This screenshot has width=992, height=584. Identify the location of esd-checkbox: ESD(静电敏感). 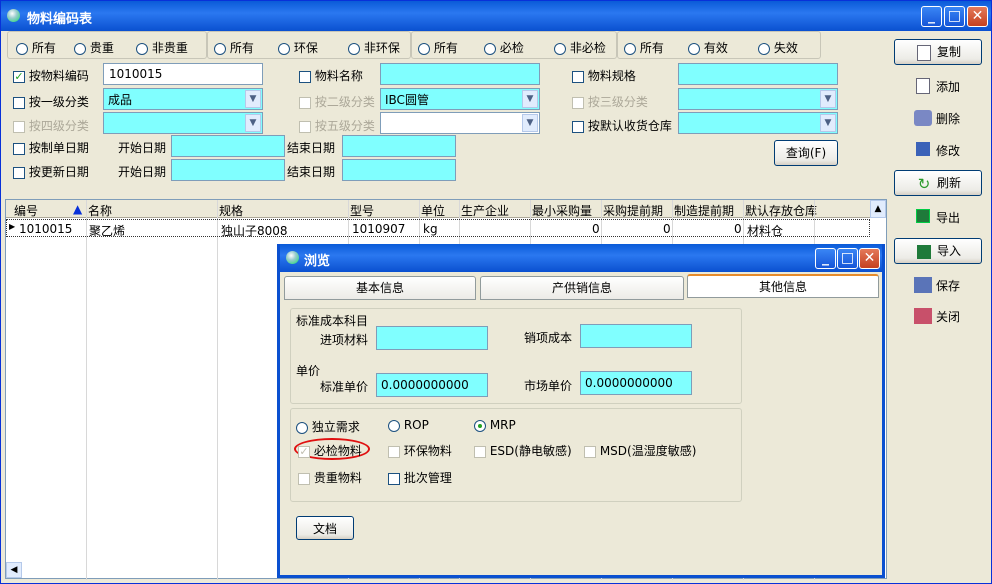
(523, 450).